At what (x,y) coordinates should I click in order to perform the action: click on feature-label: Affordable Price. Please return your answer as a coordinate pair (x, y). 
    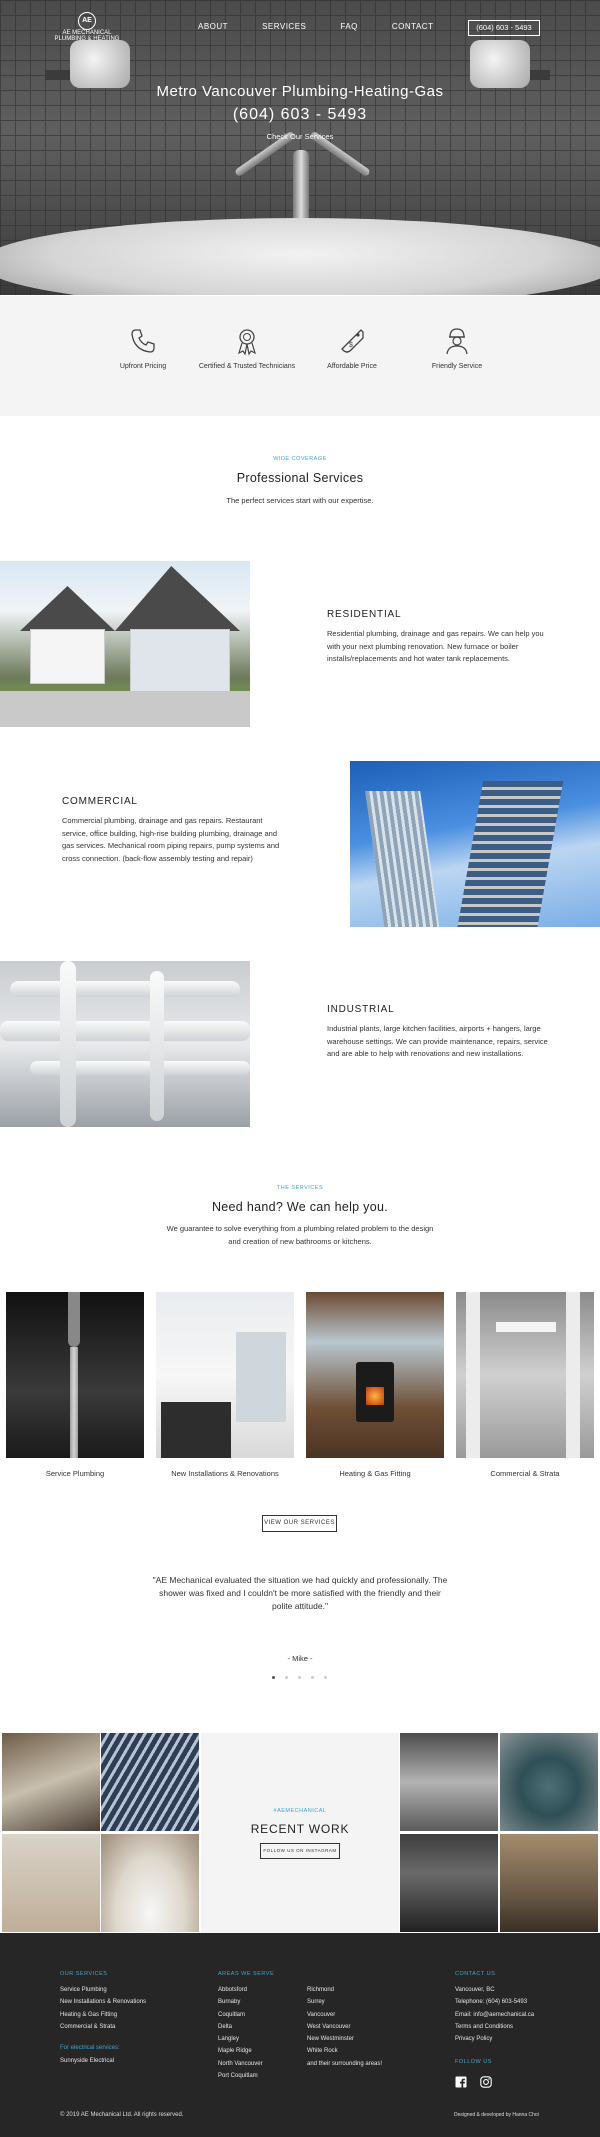
    Looking at the image, I should click on (352, 366).